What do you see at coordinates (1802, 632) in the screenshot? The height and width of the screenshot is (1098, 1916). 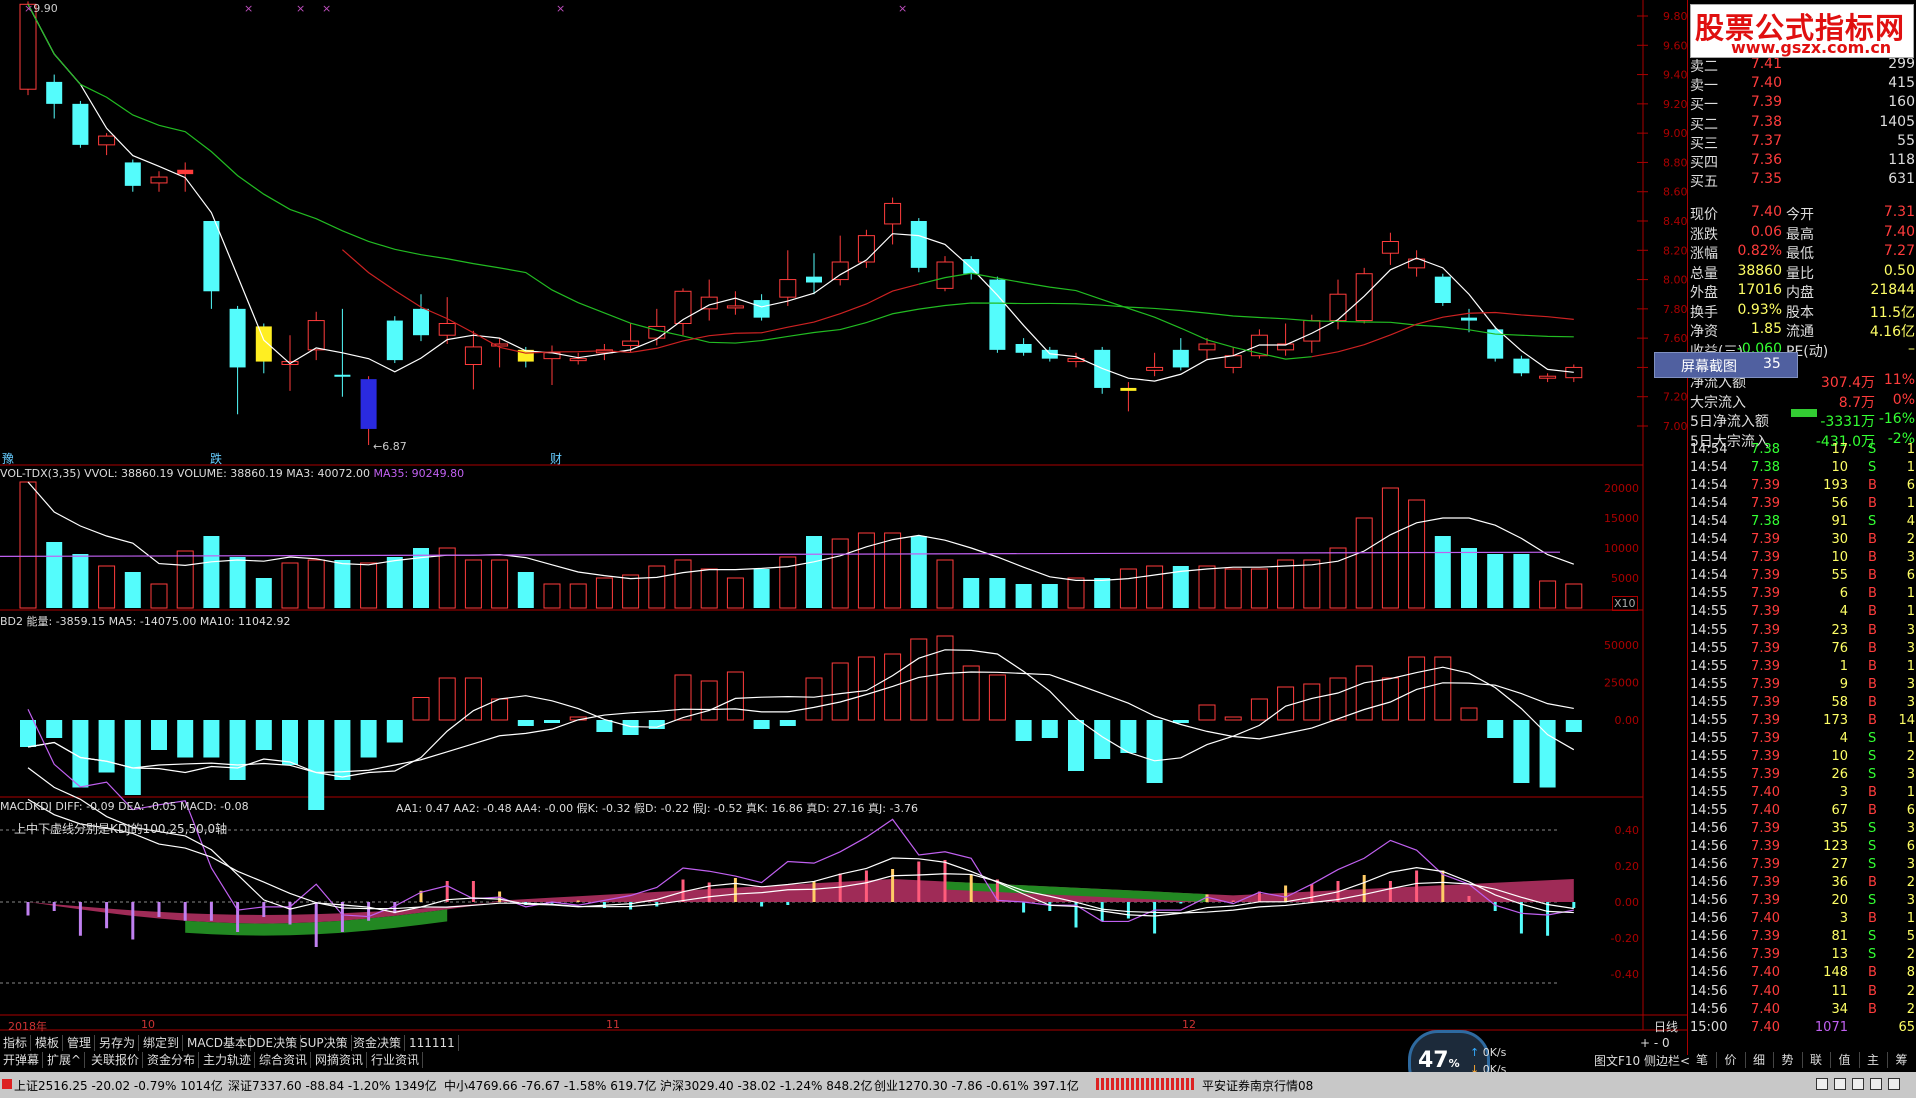 I see `tick-row: 14:55 7.39 23 B 3` at bounding box center [1802, 632].